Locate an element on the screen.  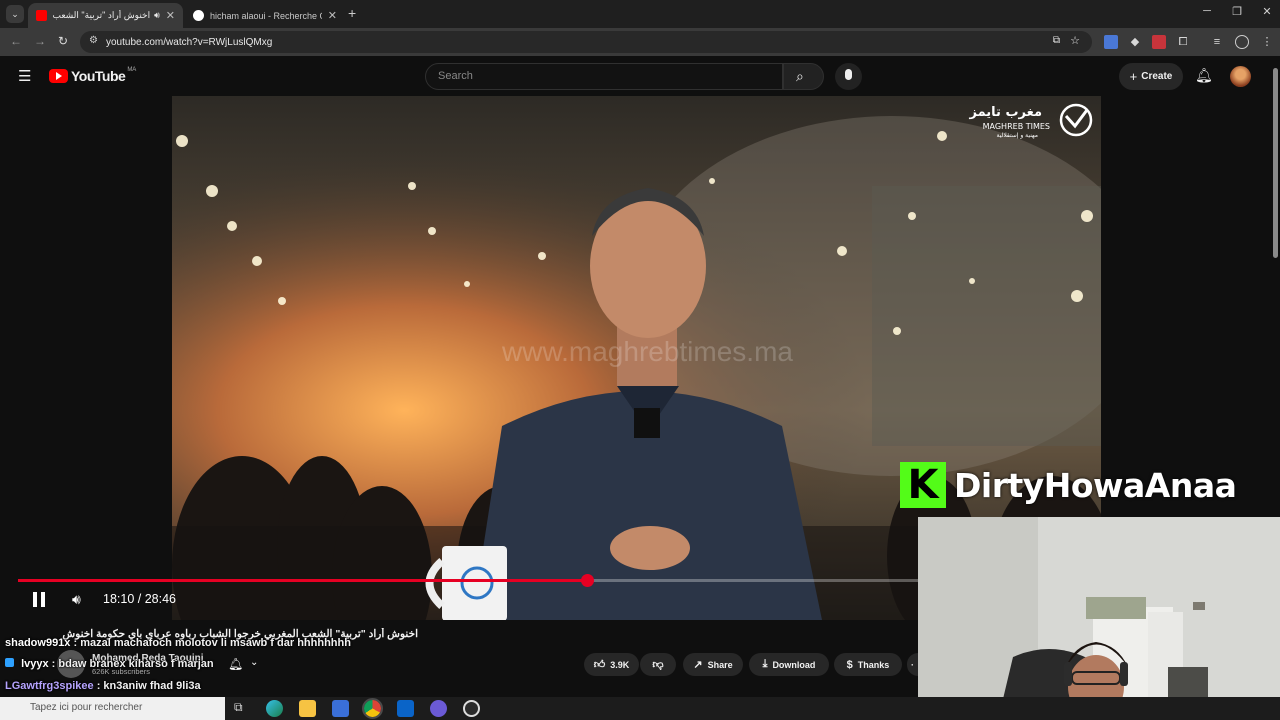
restore-window-icon: ❐ is located at coordinates (1237, 14).